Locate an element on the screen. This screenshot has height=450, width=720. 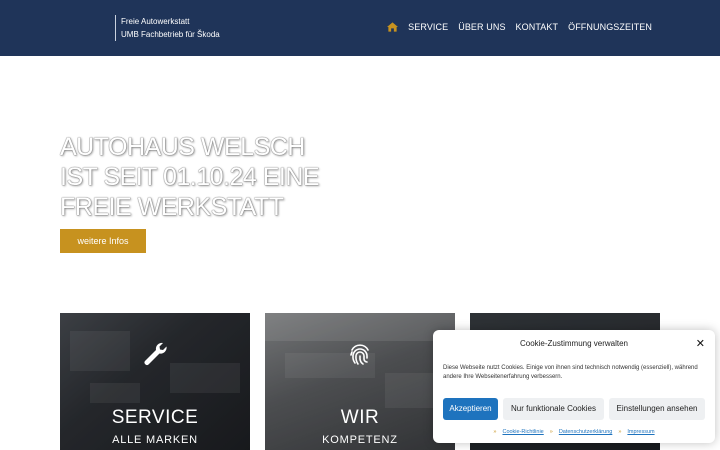
wrench-icon is located at coordinates (155, 353).